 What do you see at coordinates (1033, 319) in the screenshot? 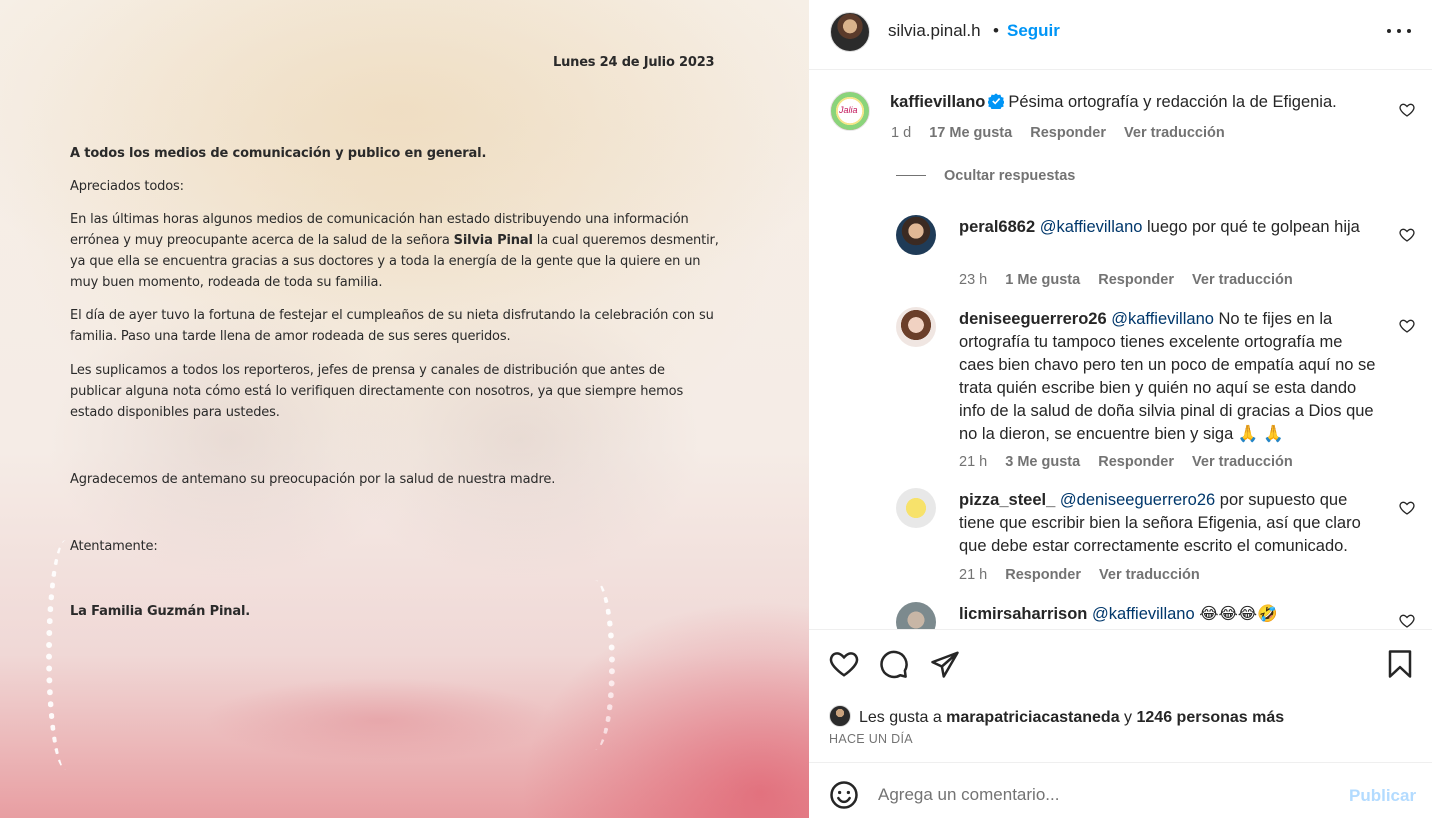
I see `comment-username: deniseeguerrero26` at bounding box center [1033, 319].